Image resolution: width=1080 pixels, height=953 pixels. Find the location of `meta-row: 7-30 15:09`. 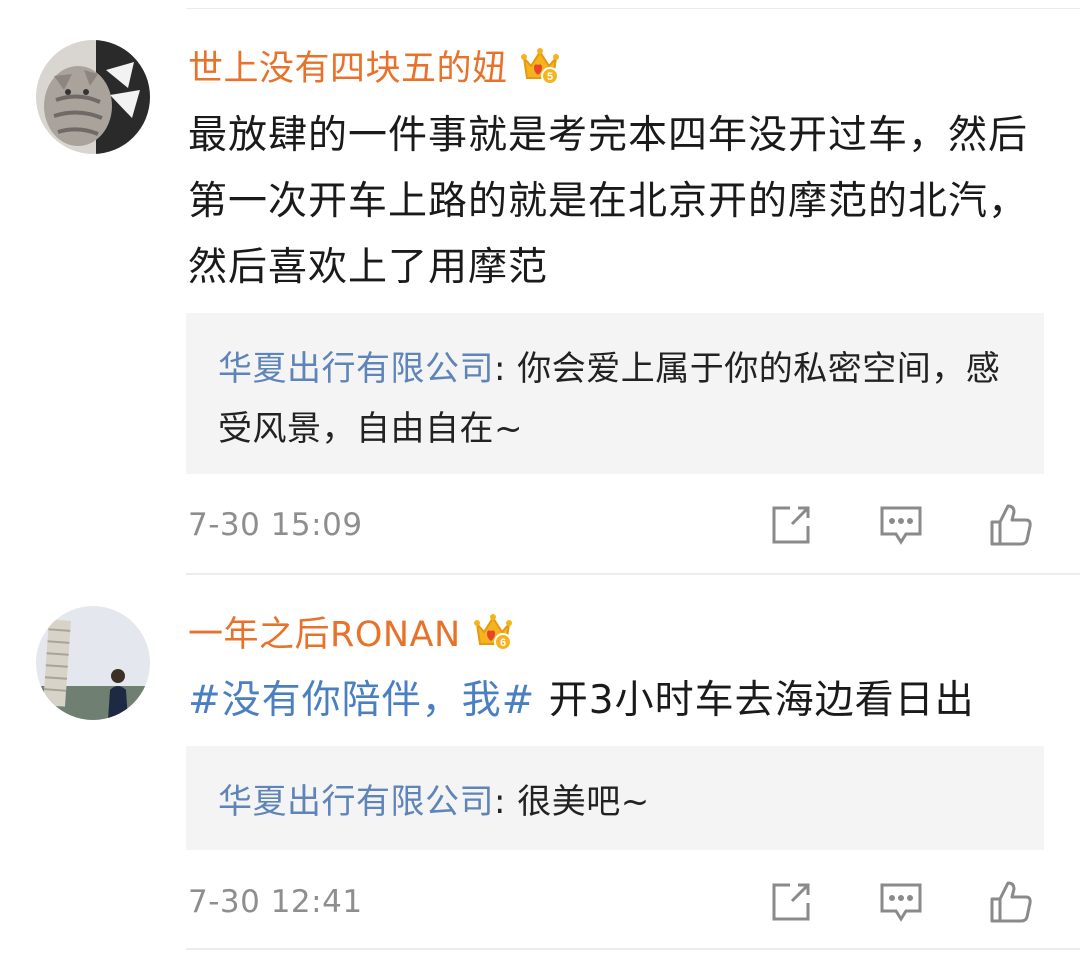

meta-row: 7-30 15:09 is located at coordinates (614, 525).